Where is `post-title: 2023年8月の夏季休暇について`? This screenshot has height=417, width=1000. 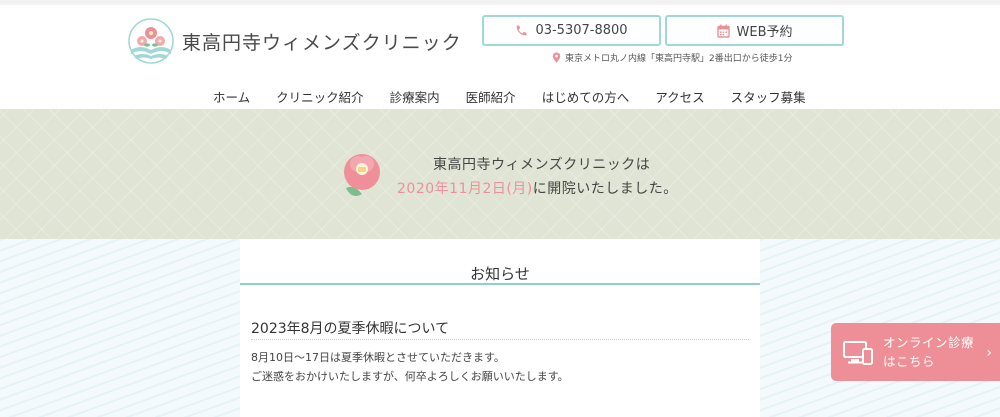 post-title: 2023年8月の夏季休暇について is located at coordinates (350, 328).